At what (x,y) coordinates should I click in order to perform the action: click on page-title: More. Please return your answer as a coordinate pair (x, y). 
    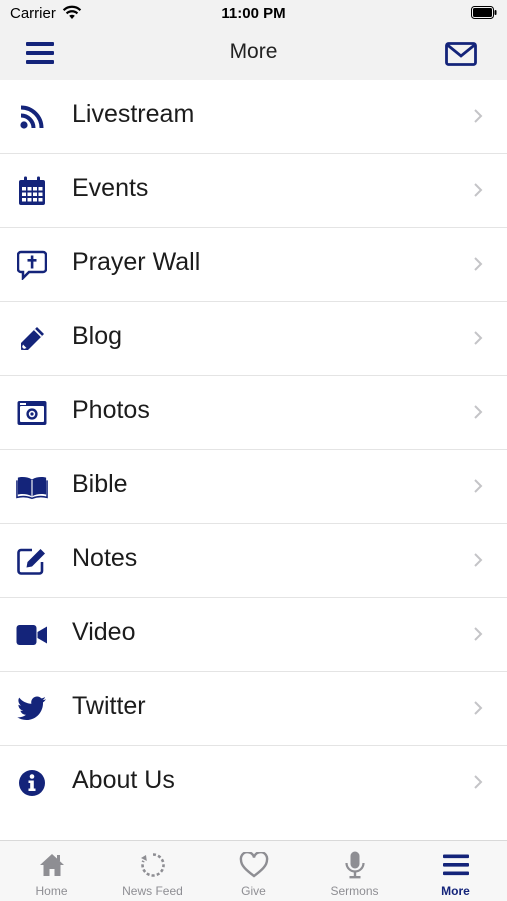
    Looking at the image, I should click on (253, 51).